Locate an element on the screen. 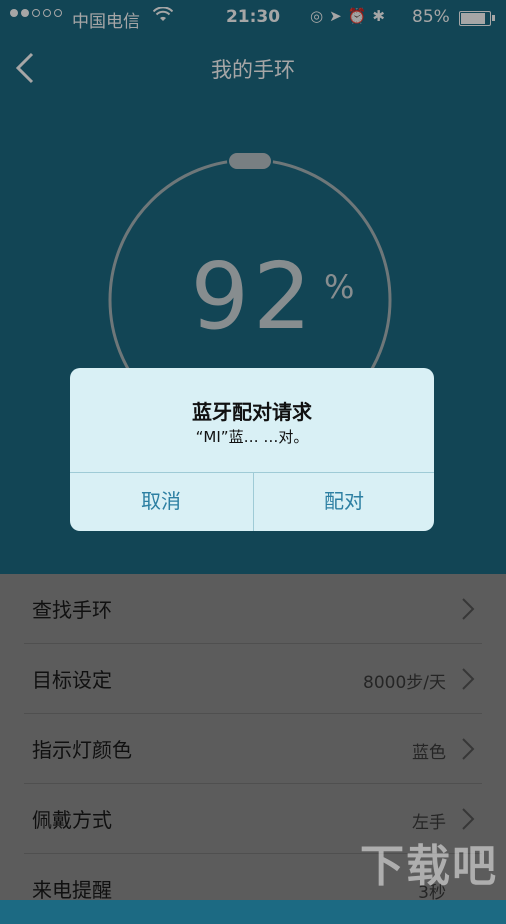 Image resolution: width=506 pixels, height=924 pixels. bluetooth-pairing-dialog: 蓝牙配对请求 “MI”蓝… …对。 取消 配对 is located at coordinates (252, 449).